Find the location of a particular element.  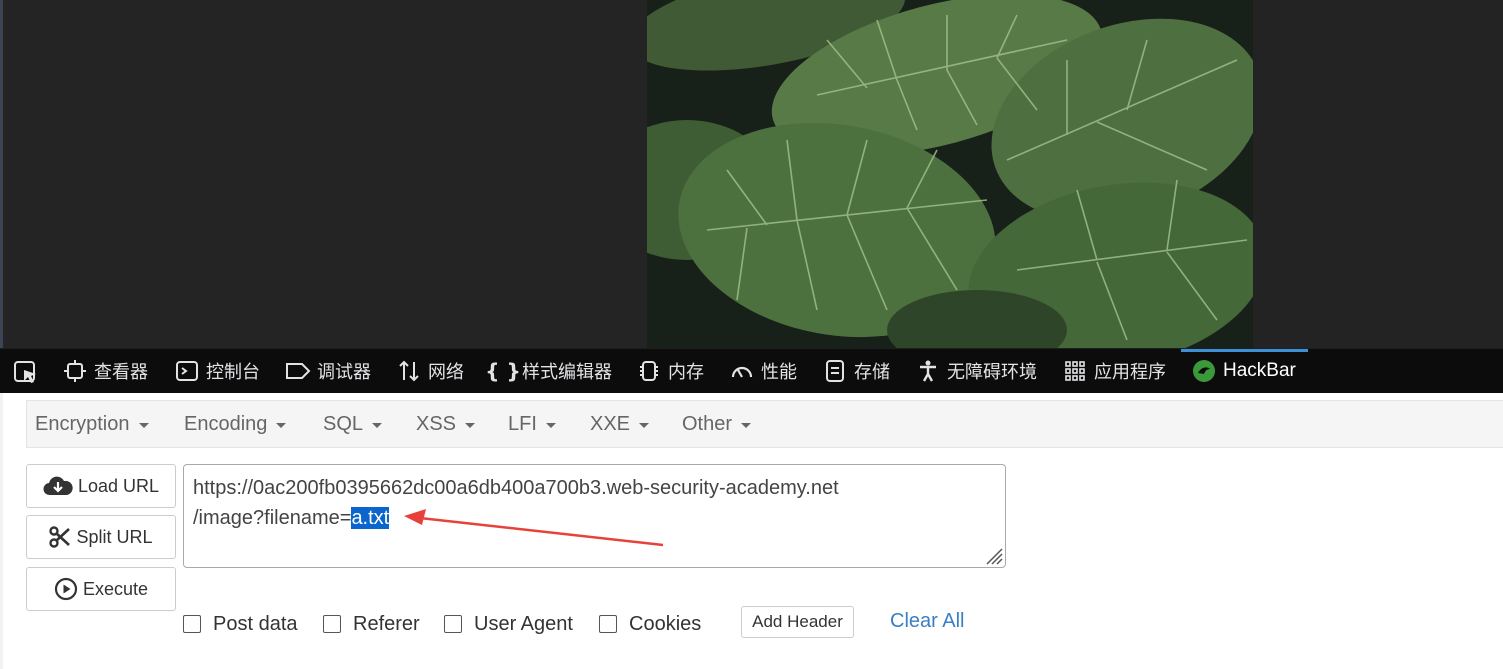

menu-label: Encryption is located at coordinates (82, 423).